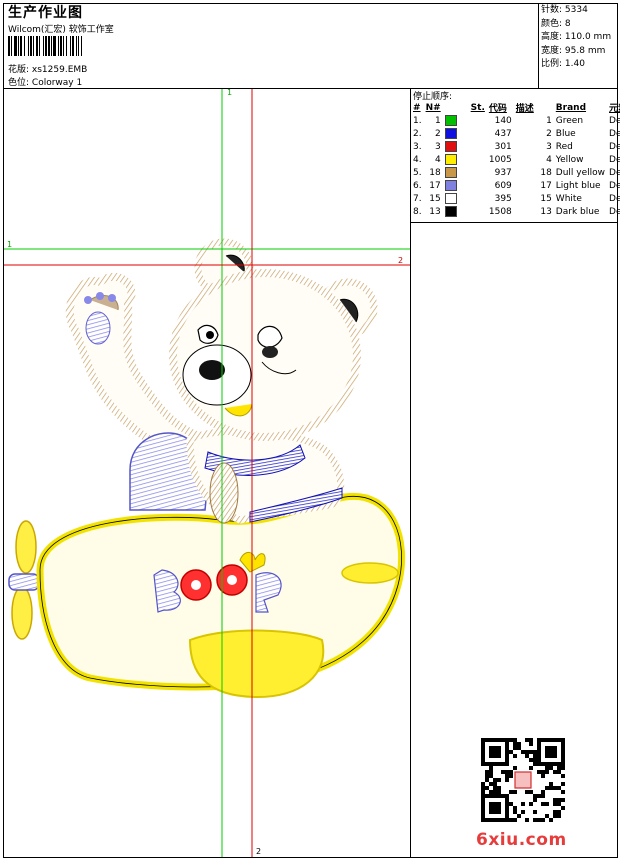  What do you see at coordinates (564, 146) in the screenshot?
I see `row-description: Red` at bounding box center [564, 146].